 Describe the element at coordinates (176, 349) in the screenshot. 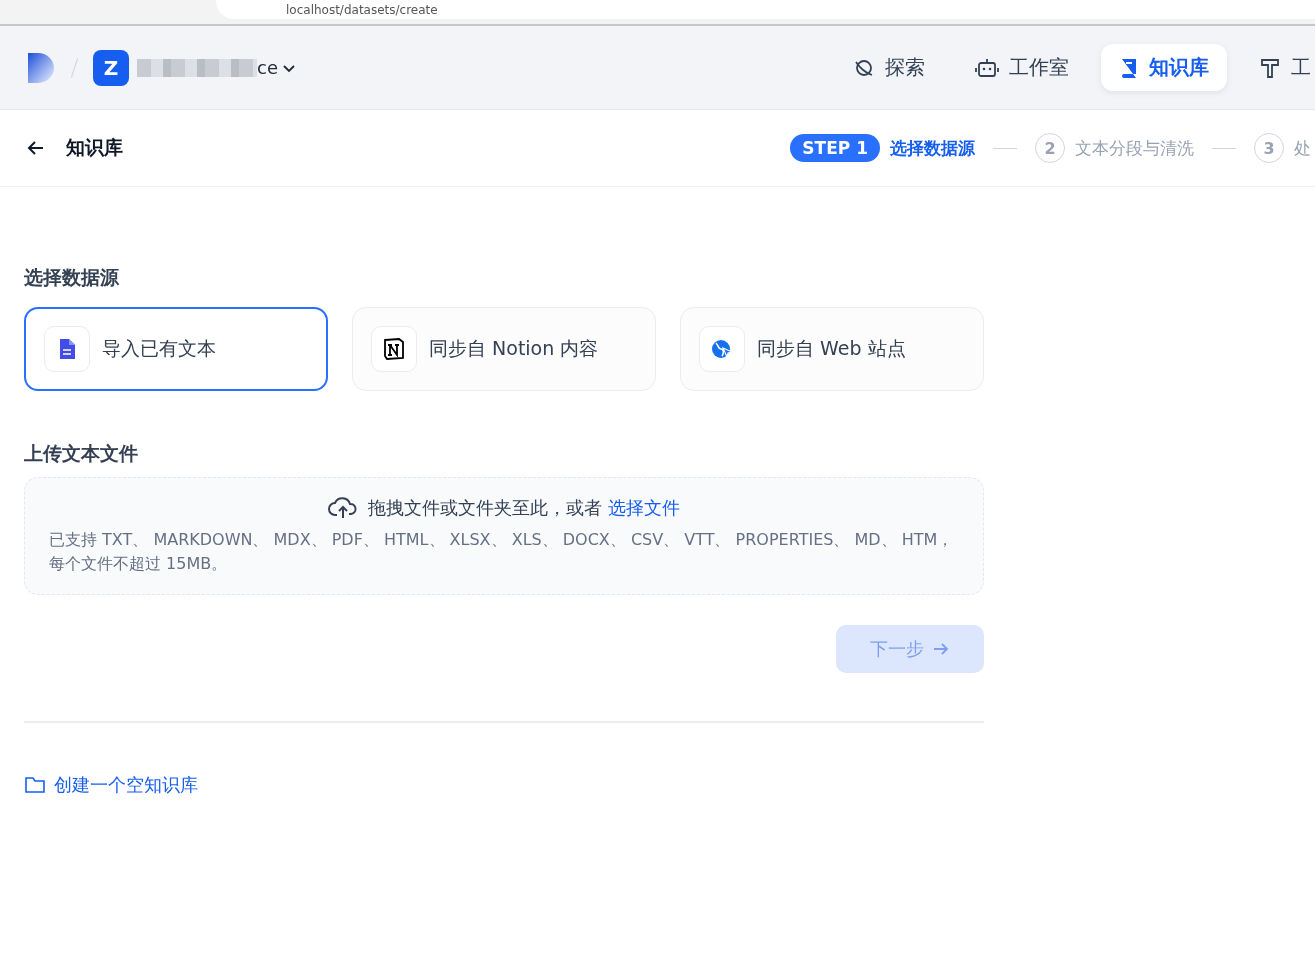

I see `source-option-card: 导入已有文本` at that location.